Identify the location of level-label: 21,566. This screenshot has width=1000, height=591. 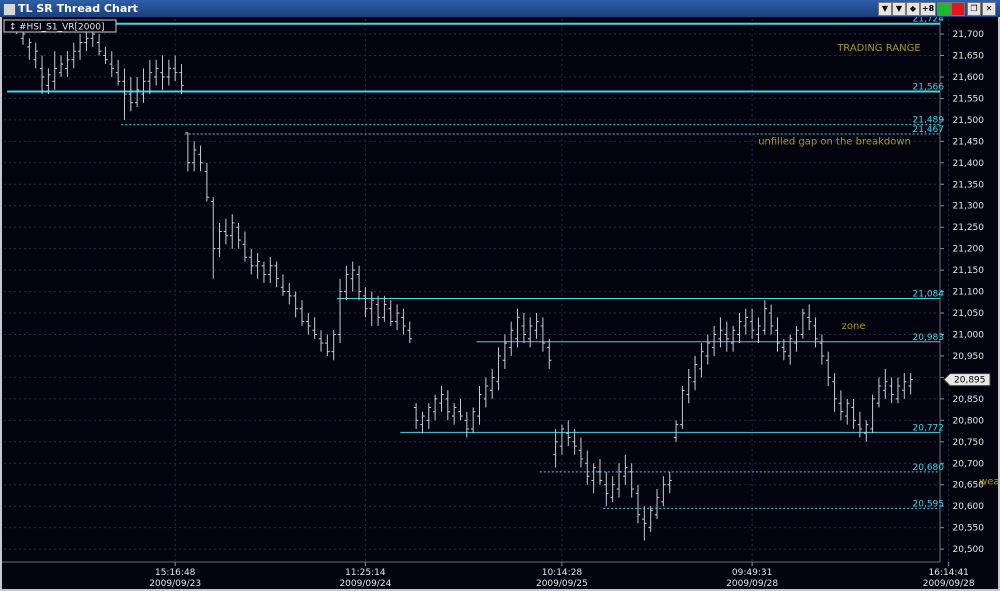
(929, 88).